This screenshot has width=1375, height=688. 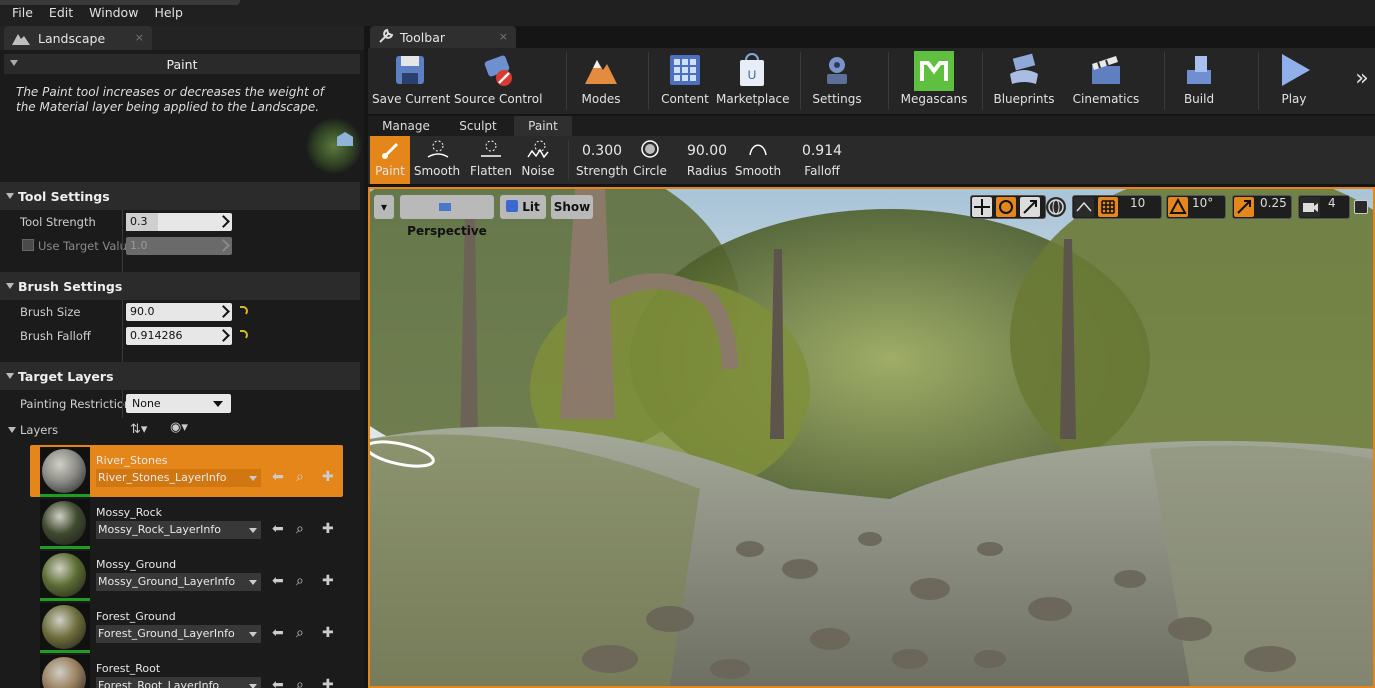 I want to click on noise-tool-button: Noise, so click(x=538, y=160).